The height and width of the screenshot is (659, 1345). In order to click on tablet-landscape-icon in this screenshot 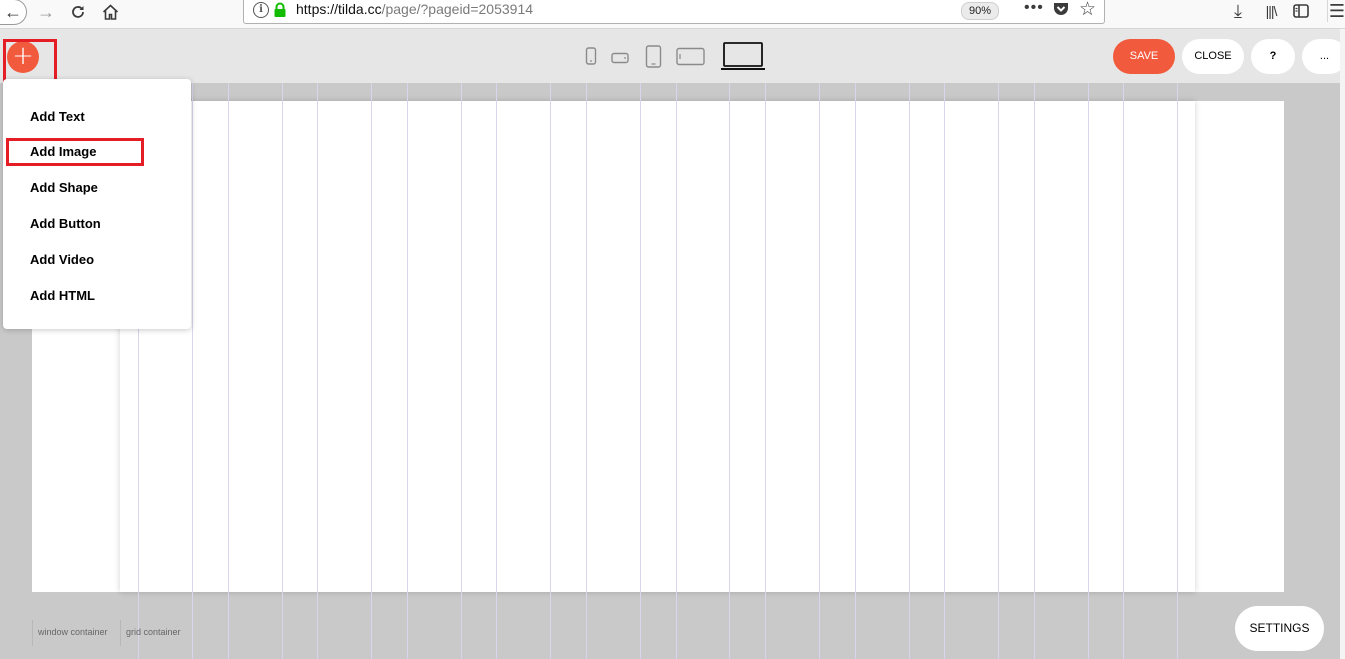, I will do `click(690, 56)`.